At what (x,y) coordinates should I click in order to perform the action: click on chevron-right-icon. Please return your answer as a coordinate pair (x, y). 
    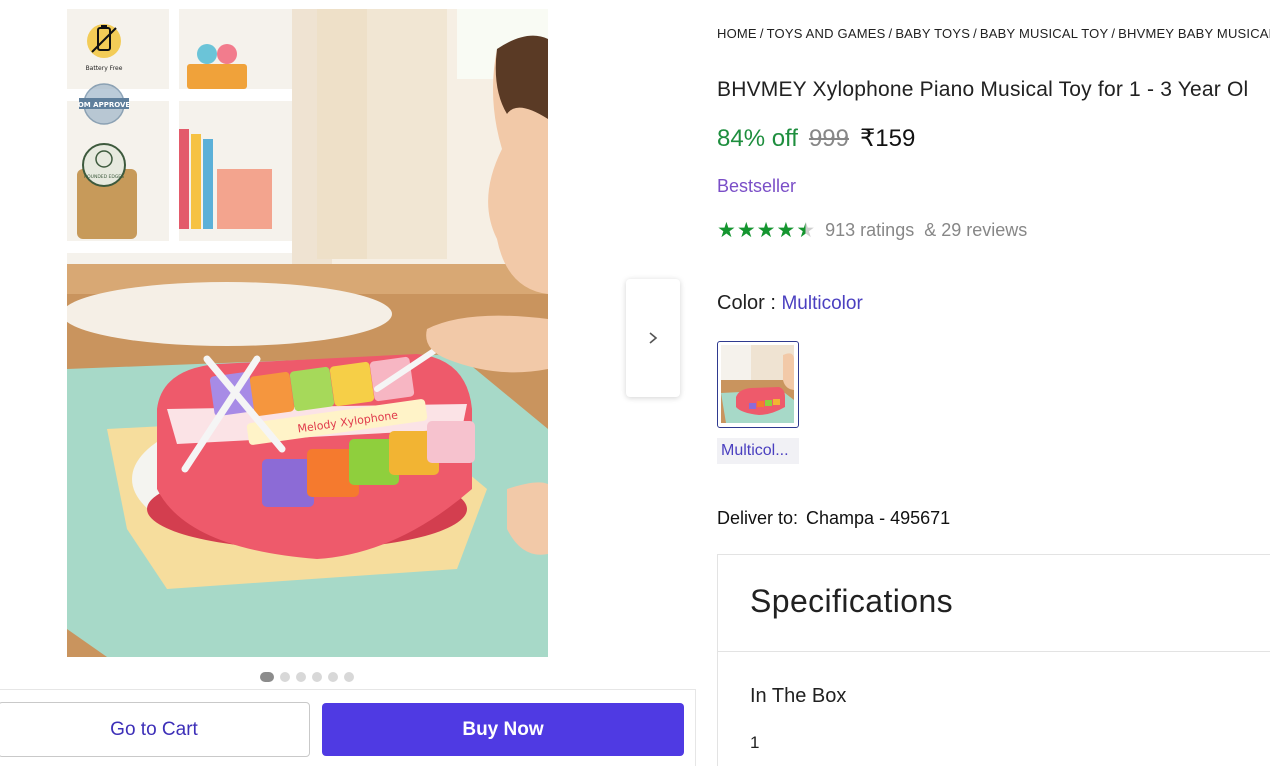
    Looking at the image, I should click on (653, 338).